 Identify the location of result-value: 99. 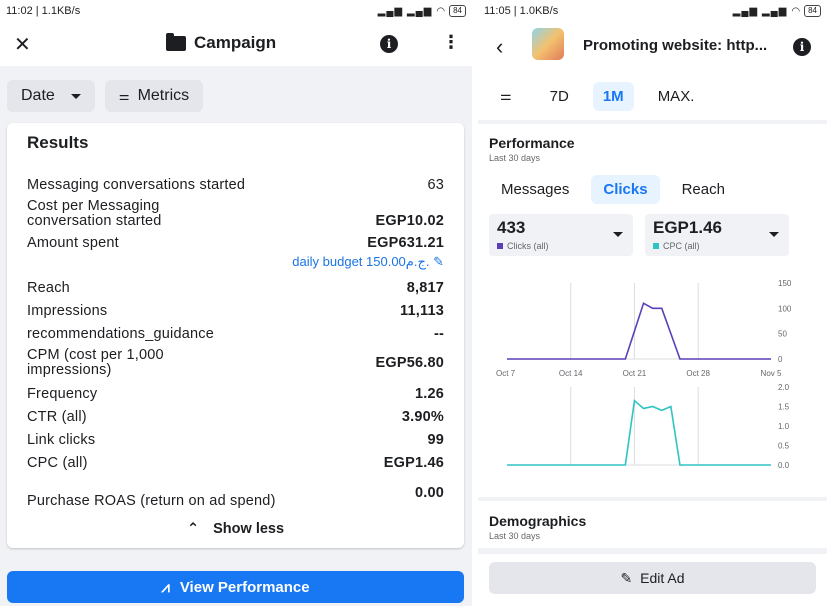
(435, 440).